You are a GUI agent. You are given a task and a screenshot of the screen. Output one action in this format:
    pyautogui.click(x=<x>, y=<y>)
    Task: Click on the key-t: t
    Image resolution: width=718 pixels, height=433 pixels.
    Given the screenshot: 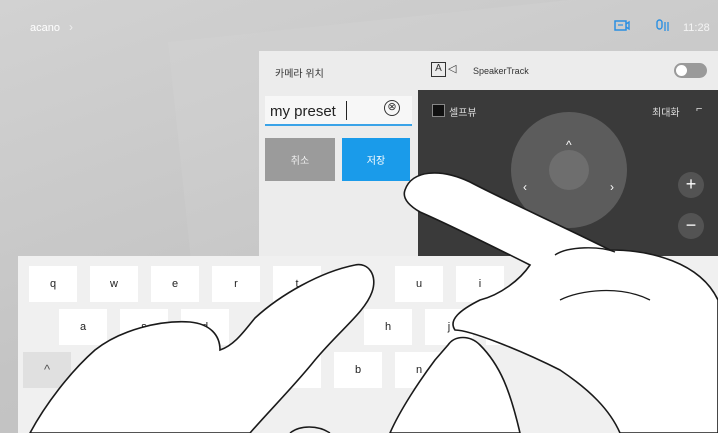 What is the action you would take?
    pyautogui.click(x=297, y=284)
    